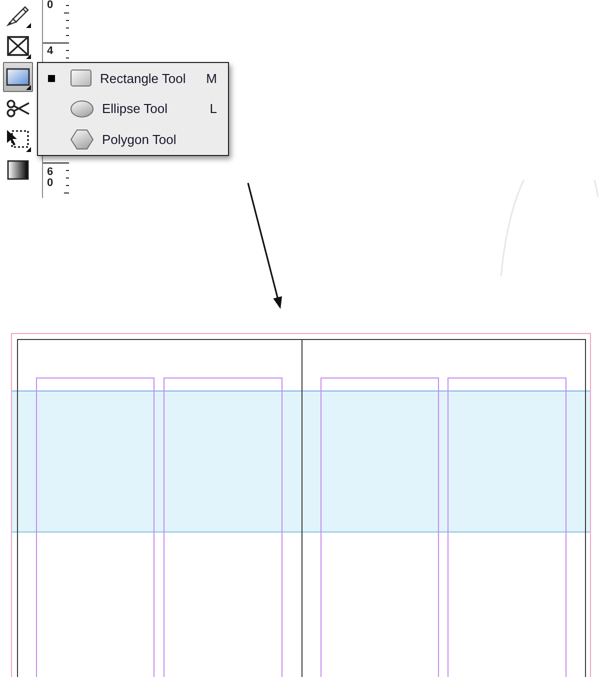 Image resolution: width=600 pixels, height=700 pixels. I want to click on scissors-icon, so click(18, 108).